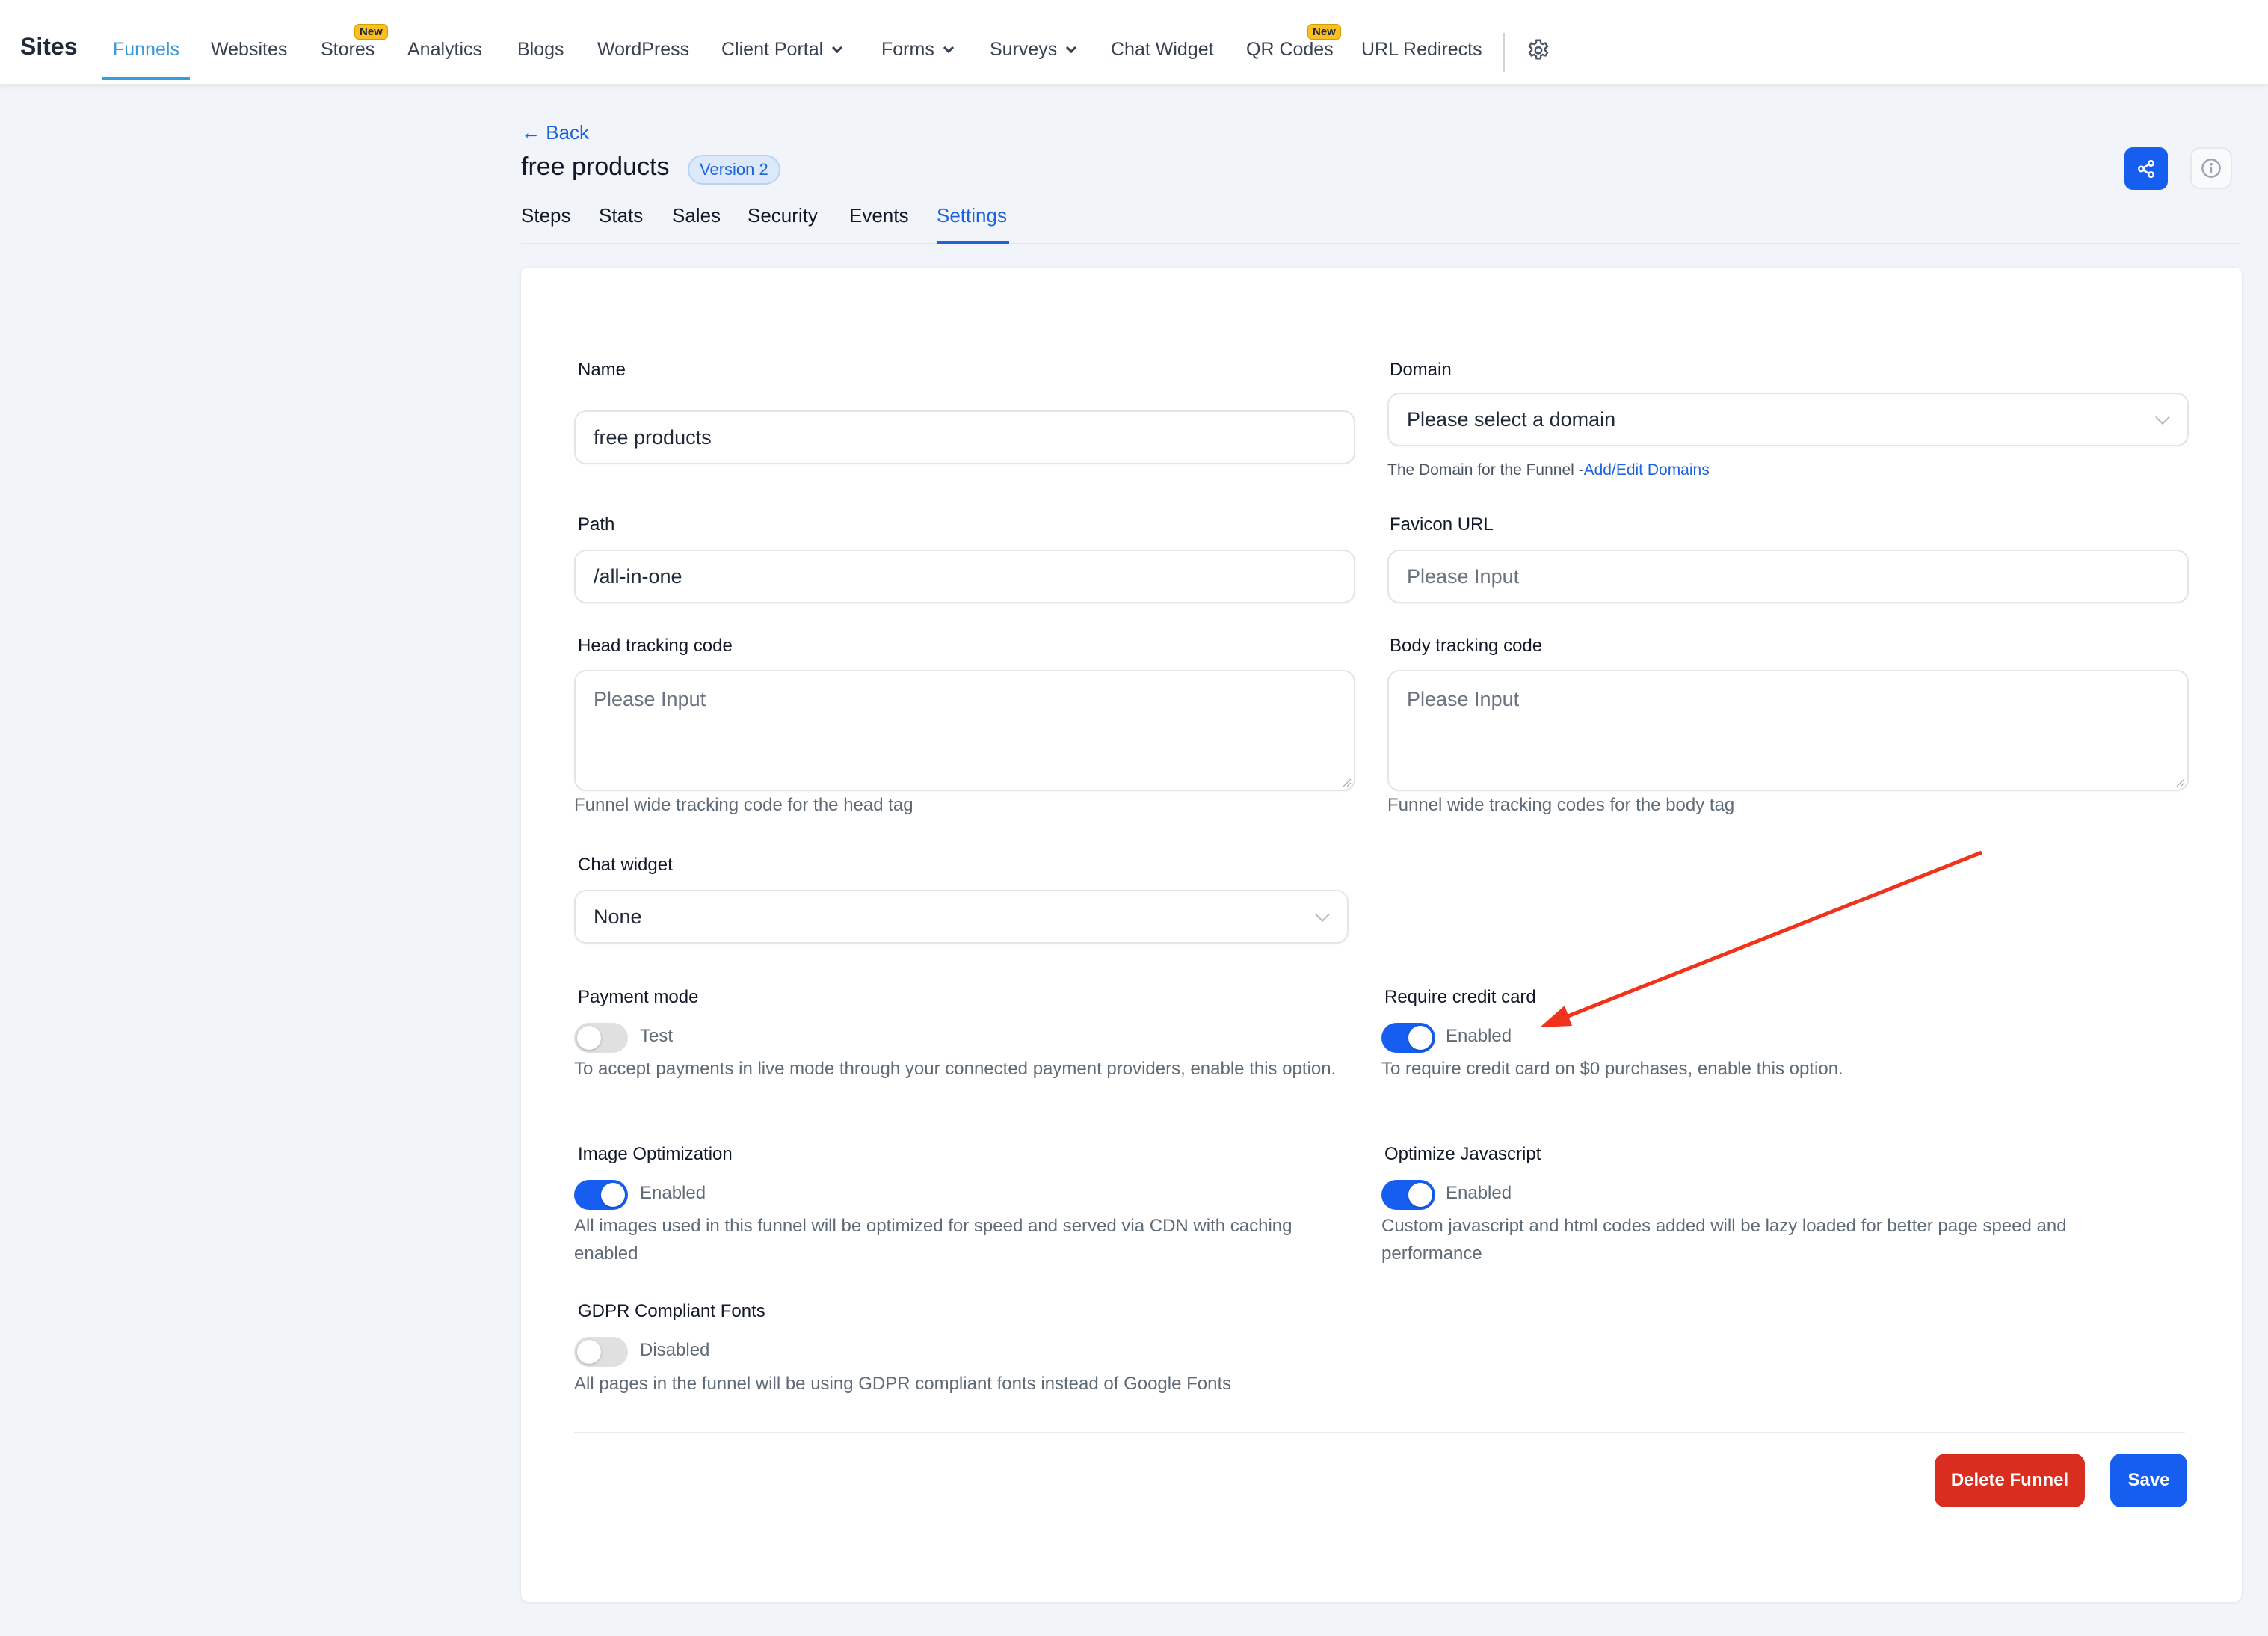 The height and width of the screenshot is (1636, 2268). I want to click on favicon-url-input: Please Input, so click(1788, 576).